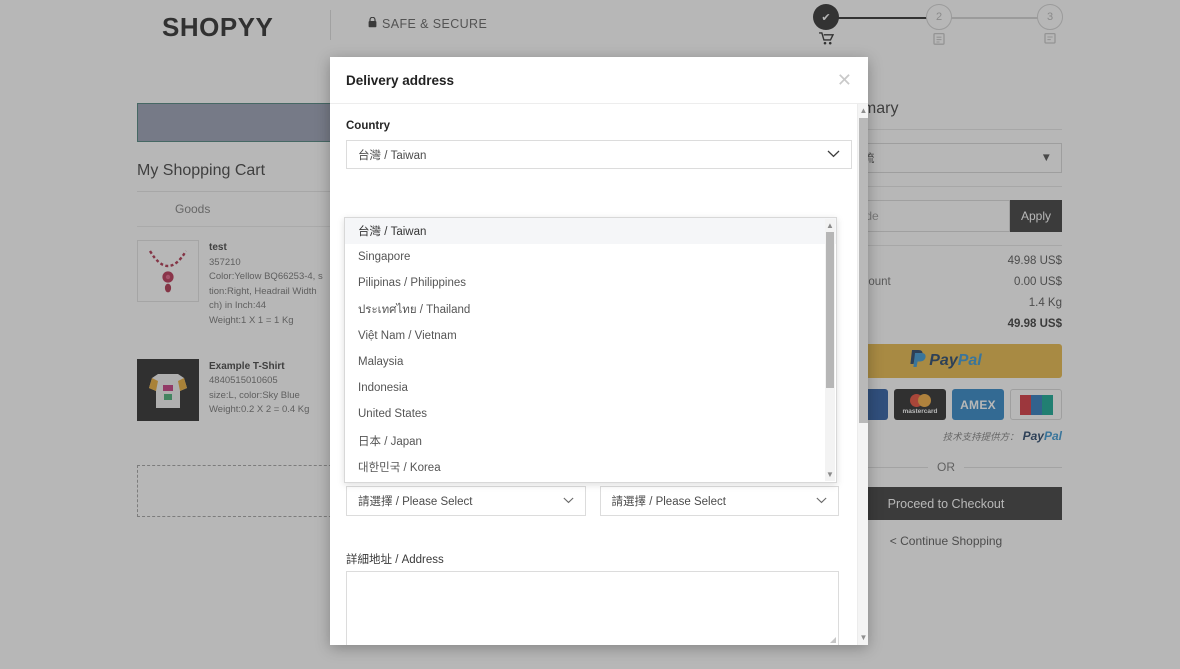 The width and height of the screenshot is (1180, 669). I want to click on area-select: 請選擇 / Please Select, so click(719, 501).